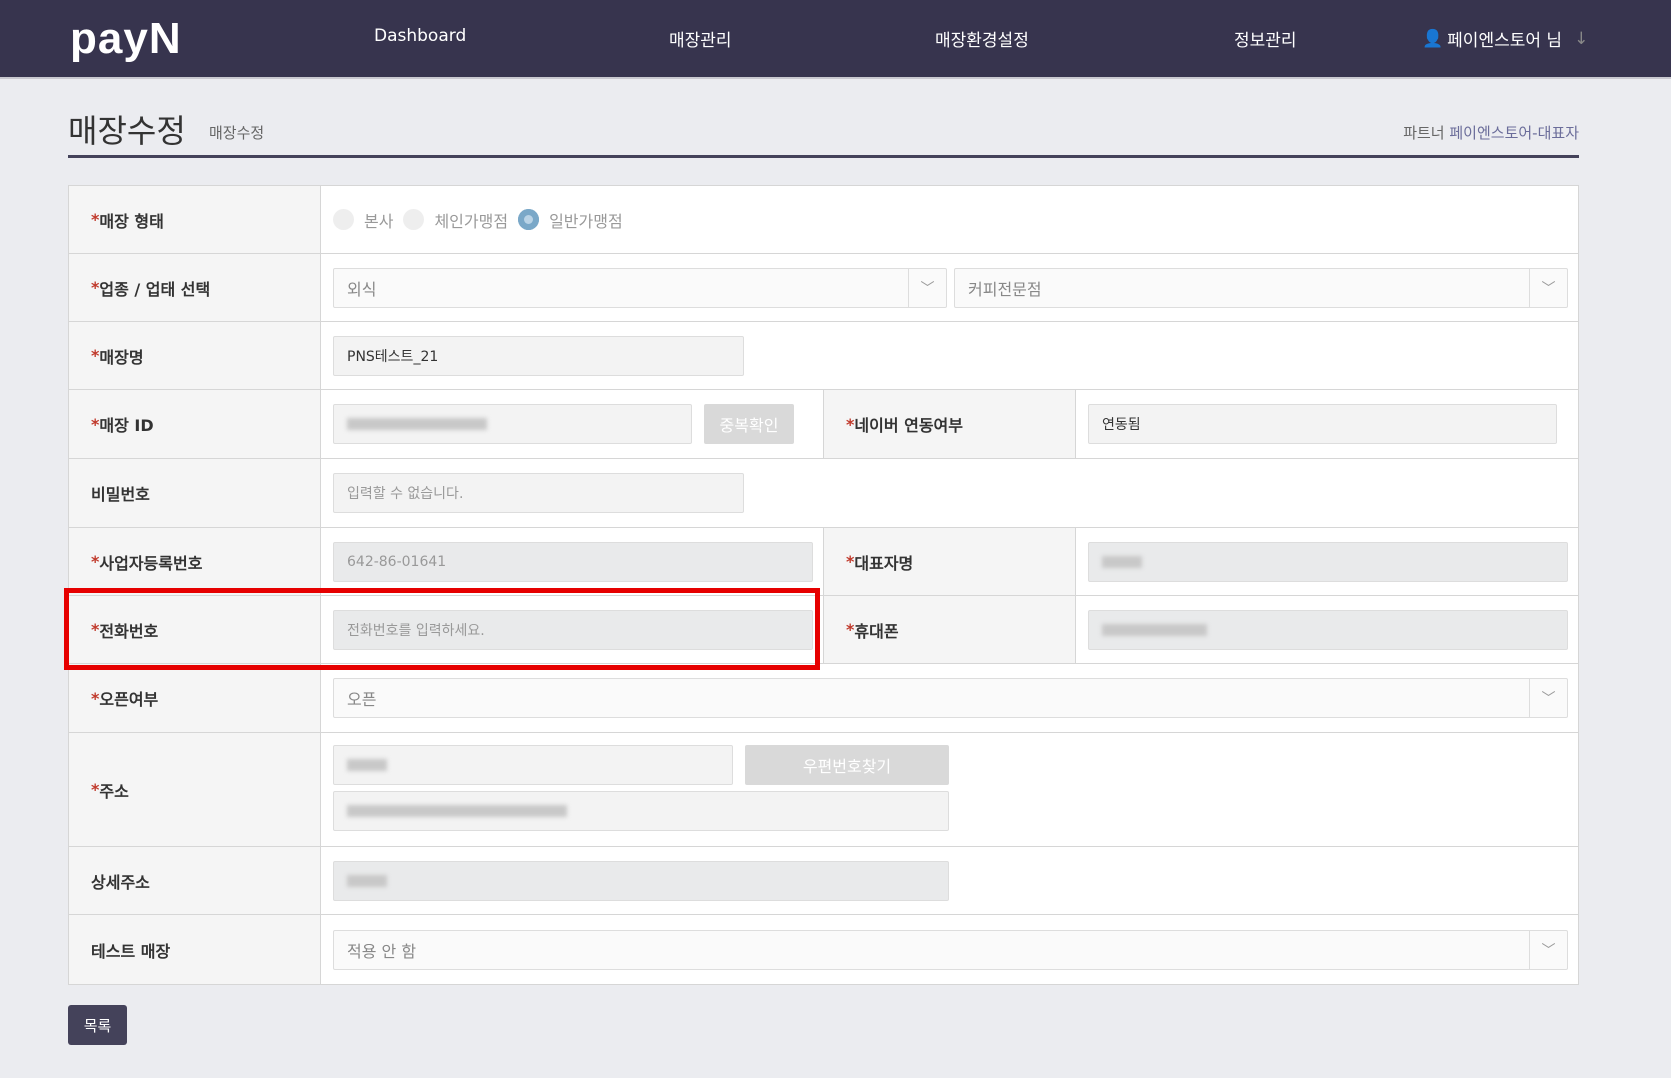  Describe the element at coordinates (121, 357) in the screenshot. I see `field-label: 매장명` at that location.